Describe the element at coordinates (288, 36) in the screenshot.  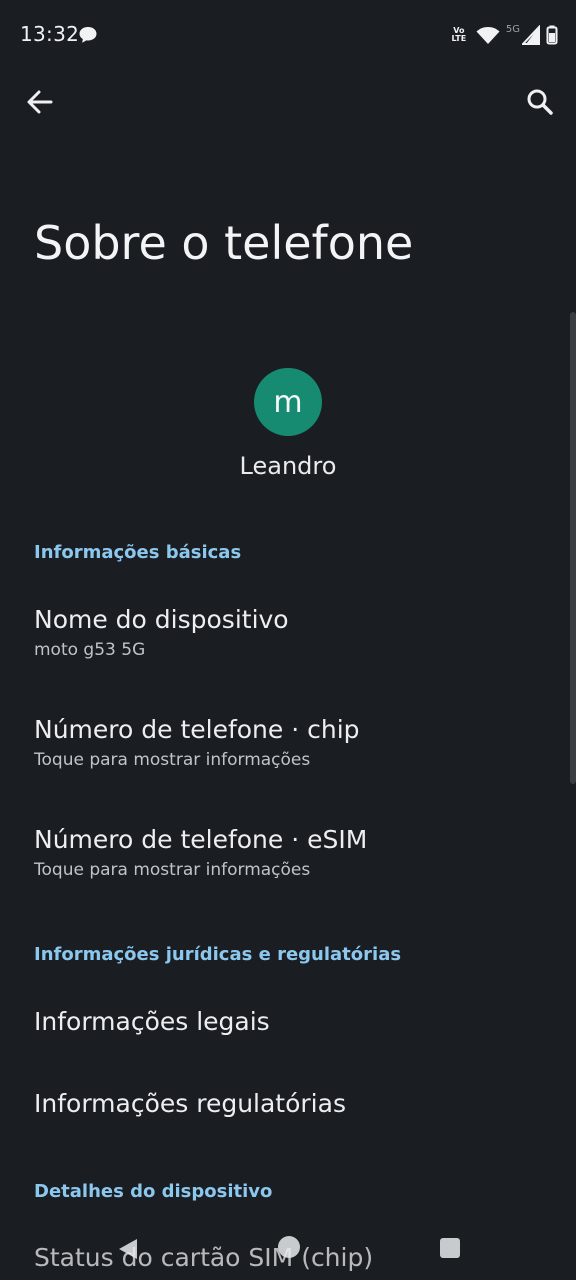
I see `status-bar: 13:32 Vo LTE 5G` at that location.